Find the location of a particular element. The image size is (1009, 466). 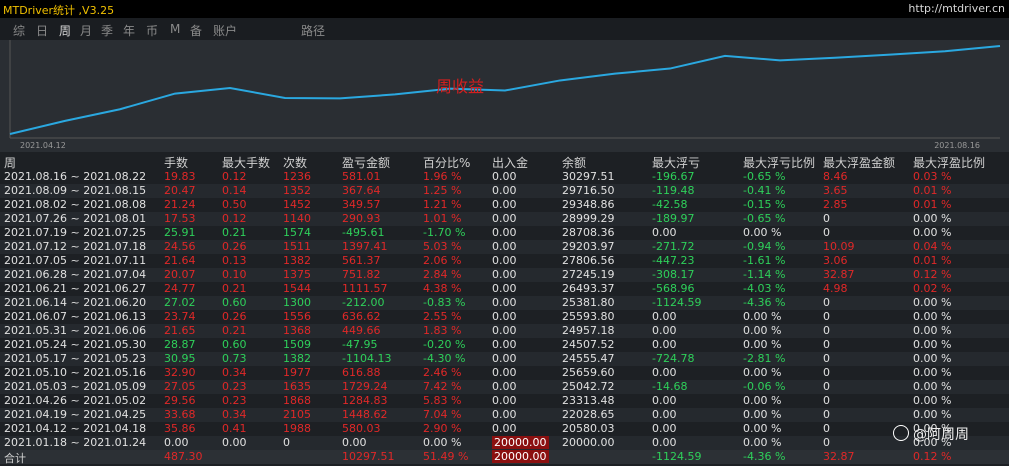

cell-maxfppct: 0.04 % is located at coordinates (932, 246).